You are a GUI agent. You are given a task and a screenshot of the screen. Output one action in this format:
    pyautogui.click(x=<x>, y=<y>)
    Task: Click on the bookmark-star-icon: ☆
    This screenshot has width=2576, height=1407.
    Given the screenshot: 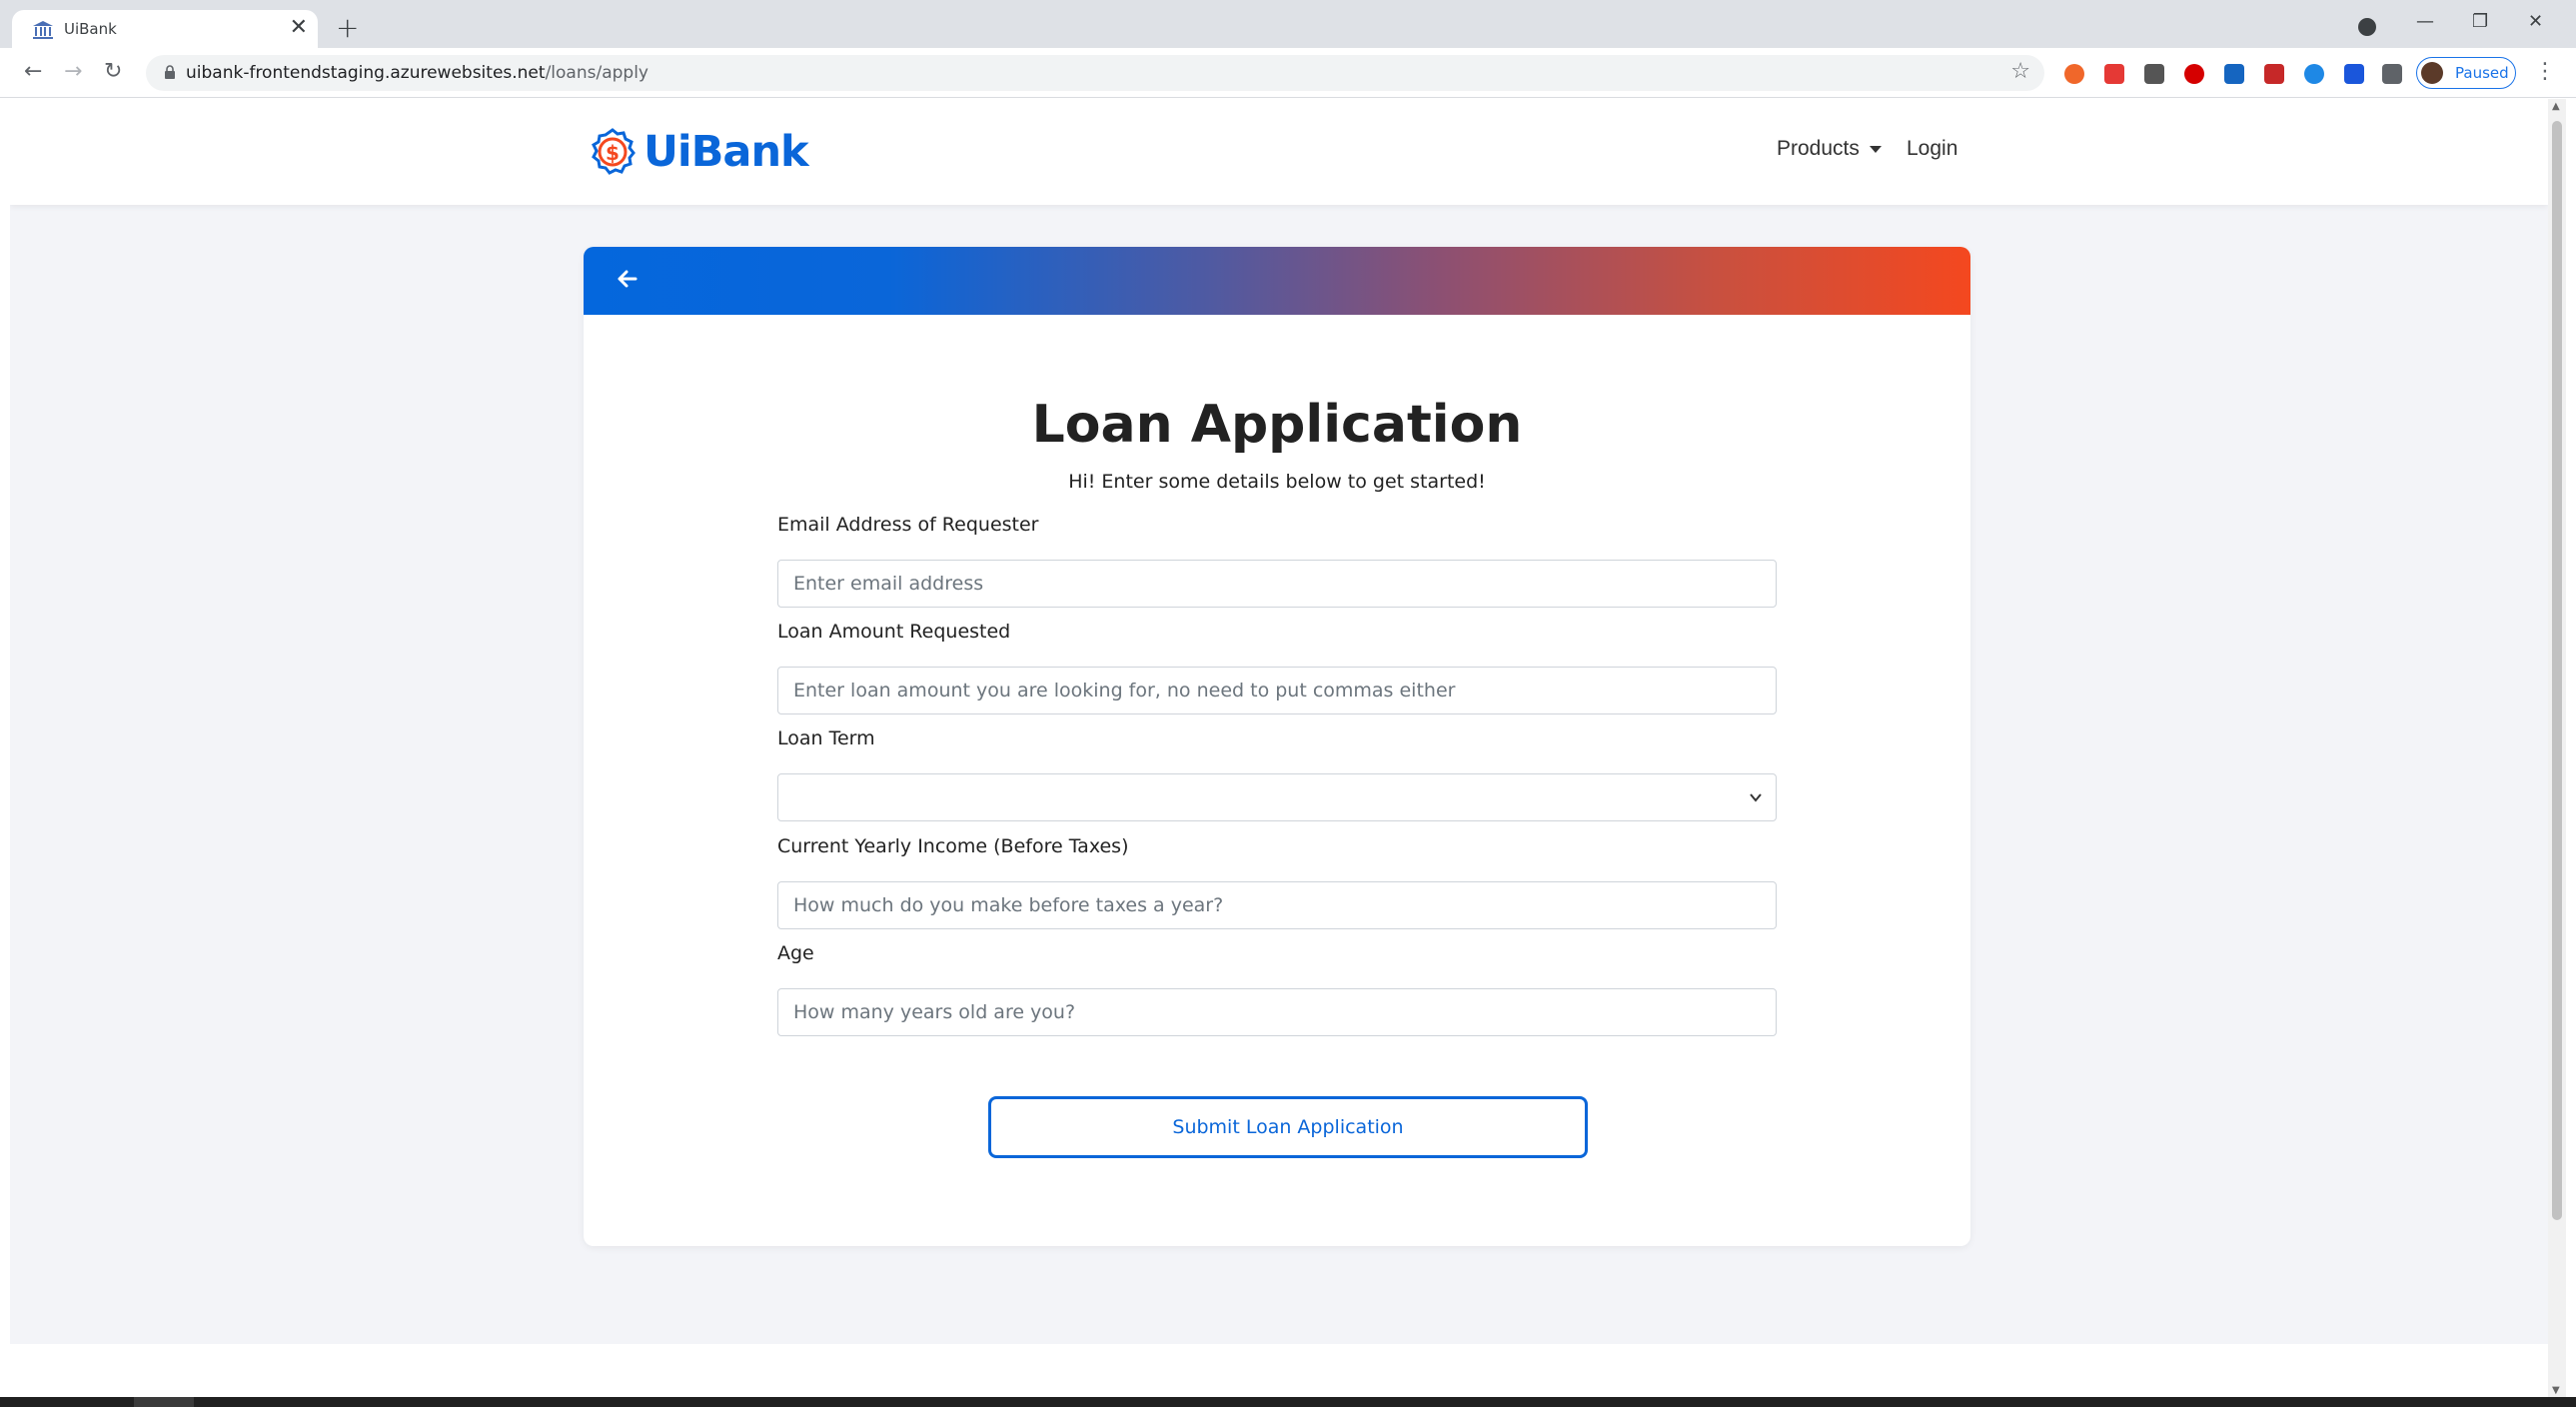 What is the action you would take?
    pyautogui.click(x=2020, y=71)
    